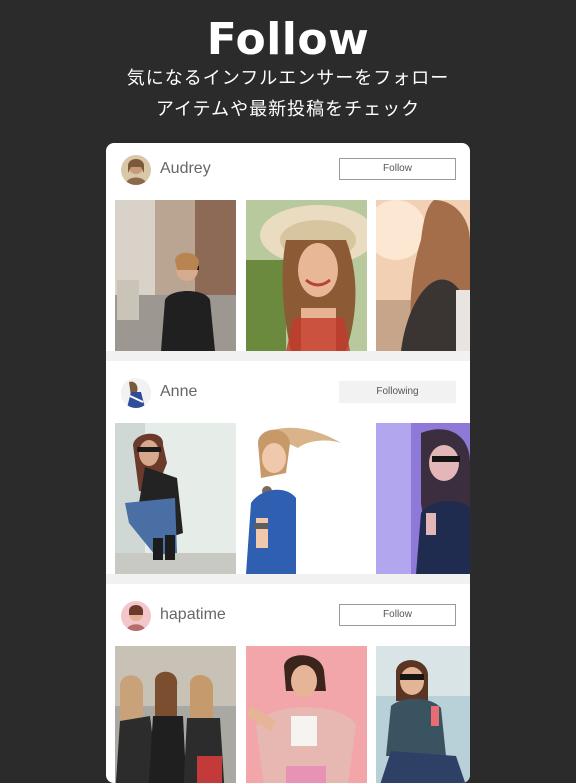 The height and width of the screenshot is (783, 576). I want to click on white-wall-photo, so click(175, 498).